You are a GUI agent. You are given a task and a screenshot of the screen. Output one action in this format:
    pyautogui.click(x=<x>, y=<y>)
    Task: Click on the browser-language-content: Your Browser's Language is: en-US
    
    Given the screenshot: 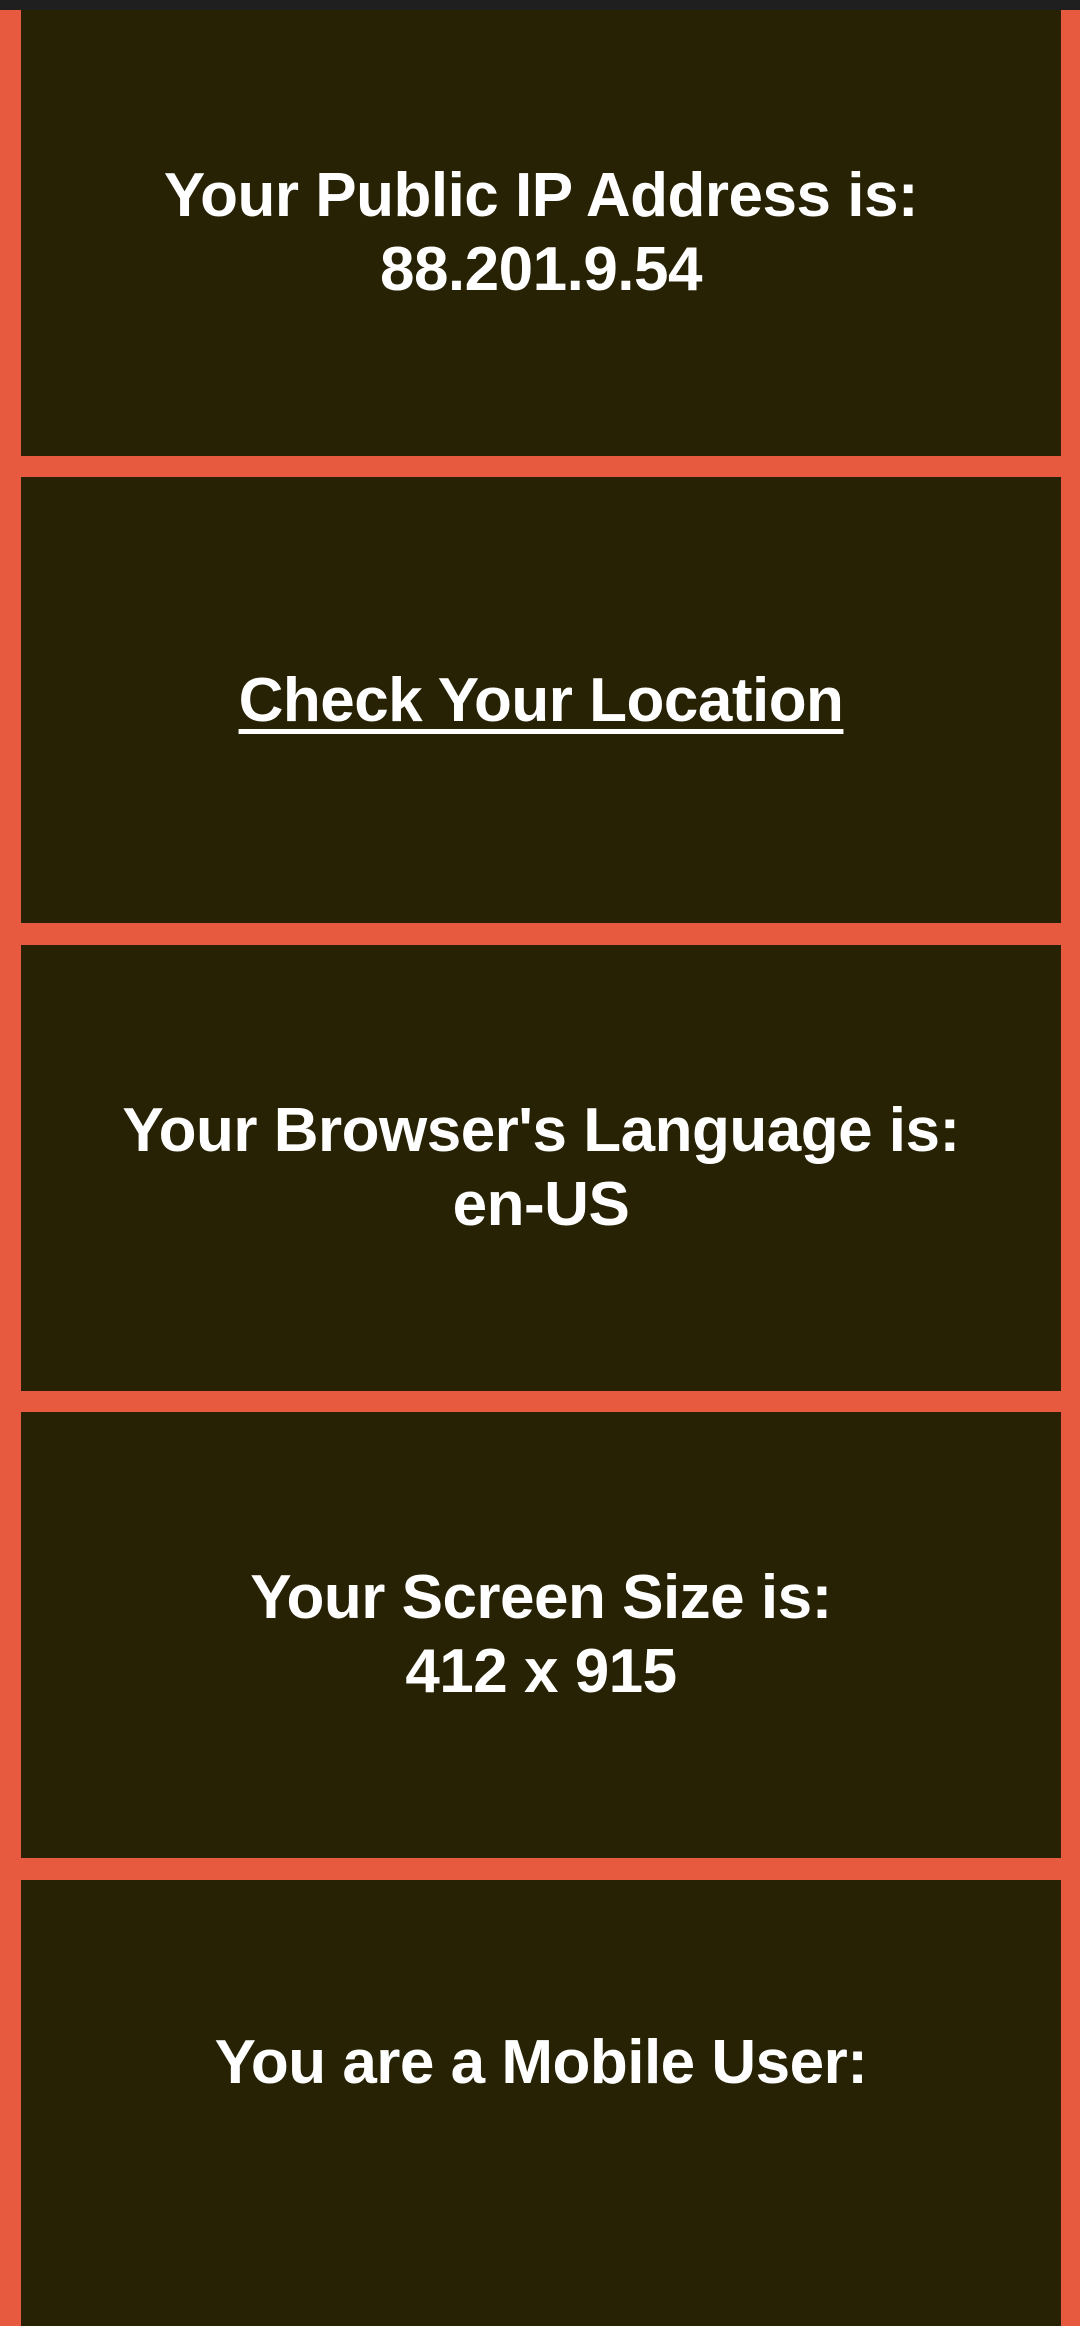 What is the action you would take?
    pyautogui.click(x=541, y=1168)
    